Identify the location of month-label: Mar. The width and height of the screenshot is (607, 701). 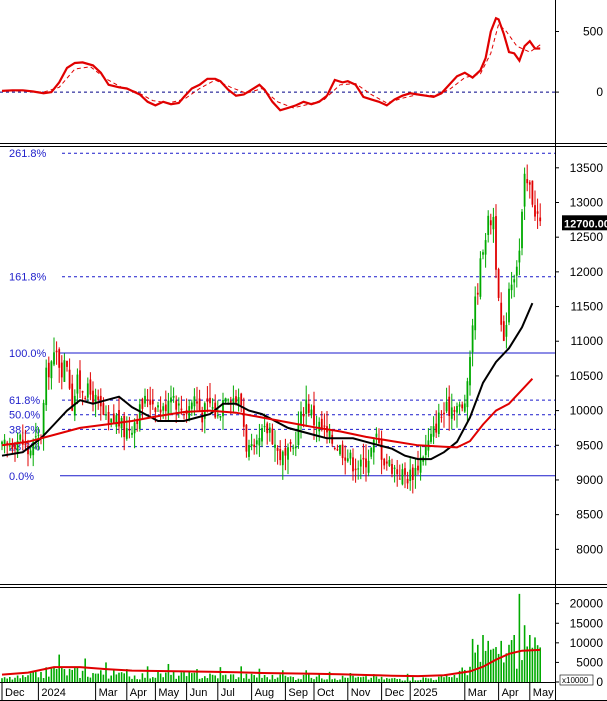
(477, 693).